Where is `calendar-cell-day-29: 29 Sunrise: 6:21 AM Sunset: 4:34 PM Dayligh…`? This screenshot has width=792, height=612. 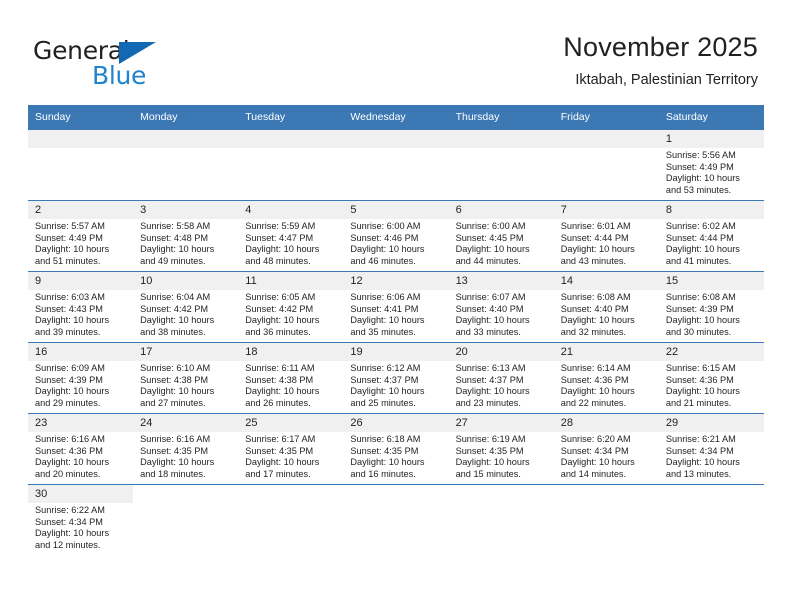 calendar-cell-day-29: 29 Sunrise: 6:21 AM Sunset: 4:34 PM Dayligh… is located at coordinates (711, 449).